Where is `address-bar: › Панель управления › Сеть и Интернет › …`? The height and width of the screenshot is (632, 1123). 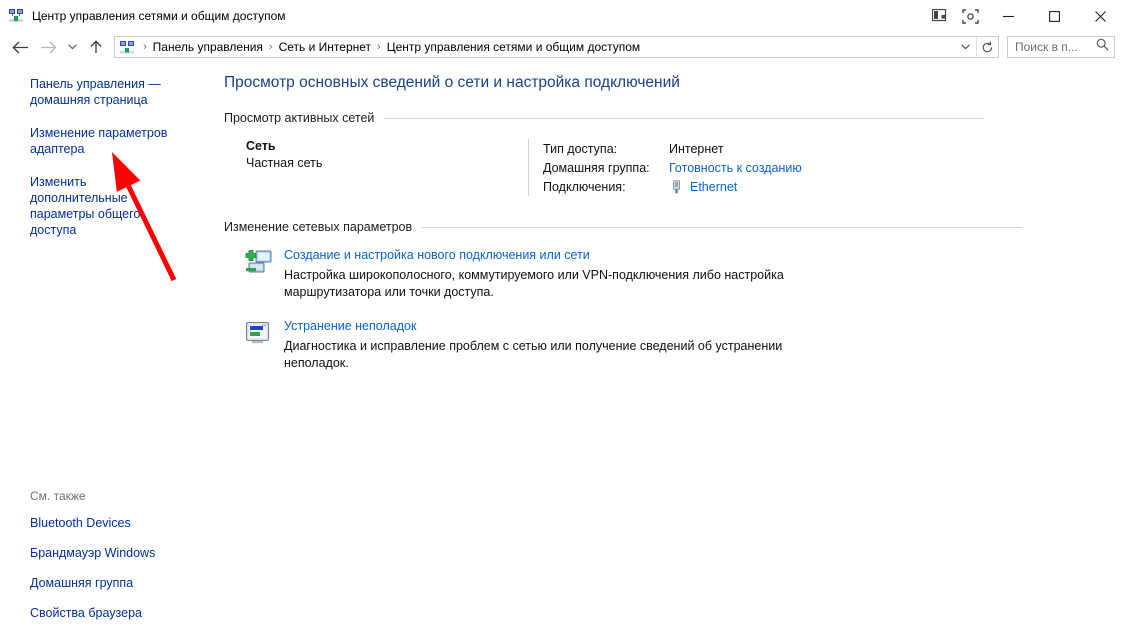 address-bar: › Панель управления › Сеть и Интернет › … is located at coordinates (556, 47).